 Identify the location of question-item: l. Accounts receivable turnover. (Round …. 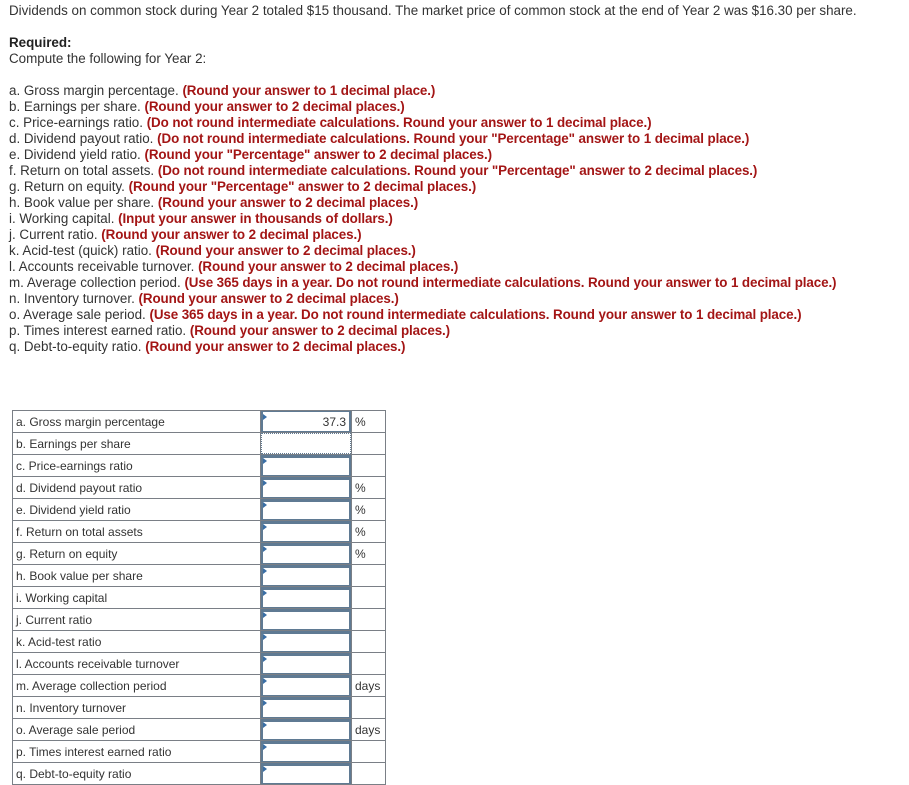
(449, 267).